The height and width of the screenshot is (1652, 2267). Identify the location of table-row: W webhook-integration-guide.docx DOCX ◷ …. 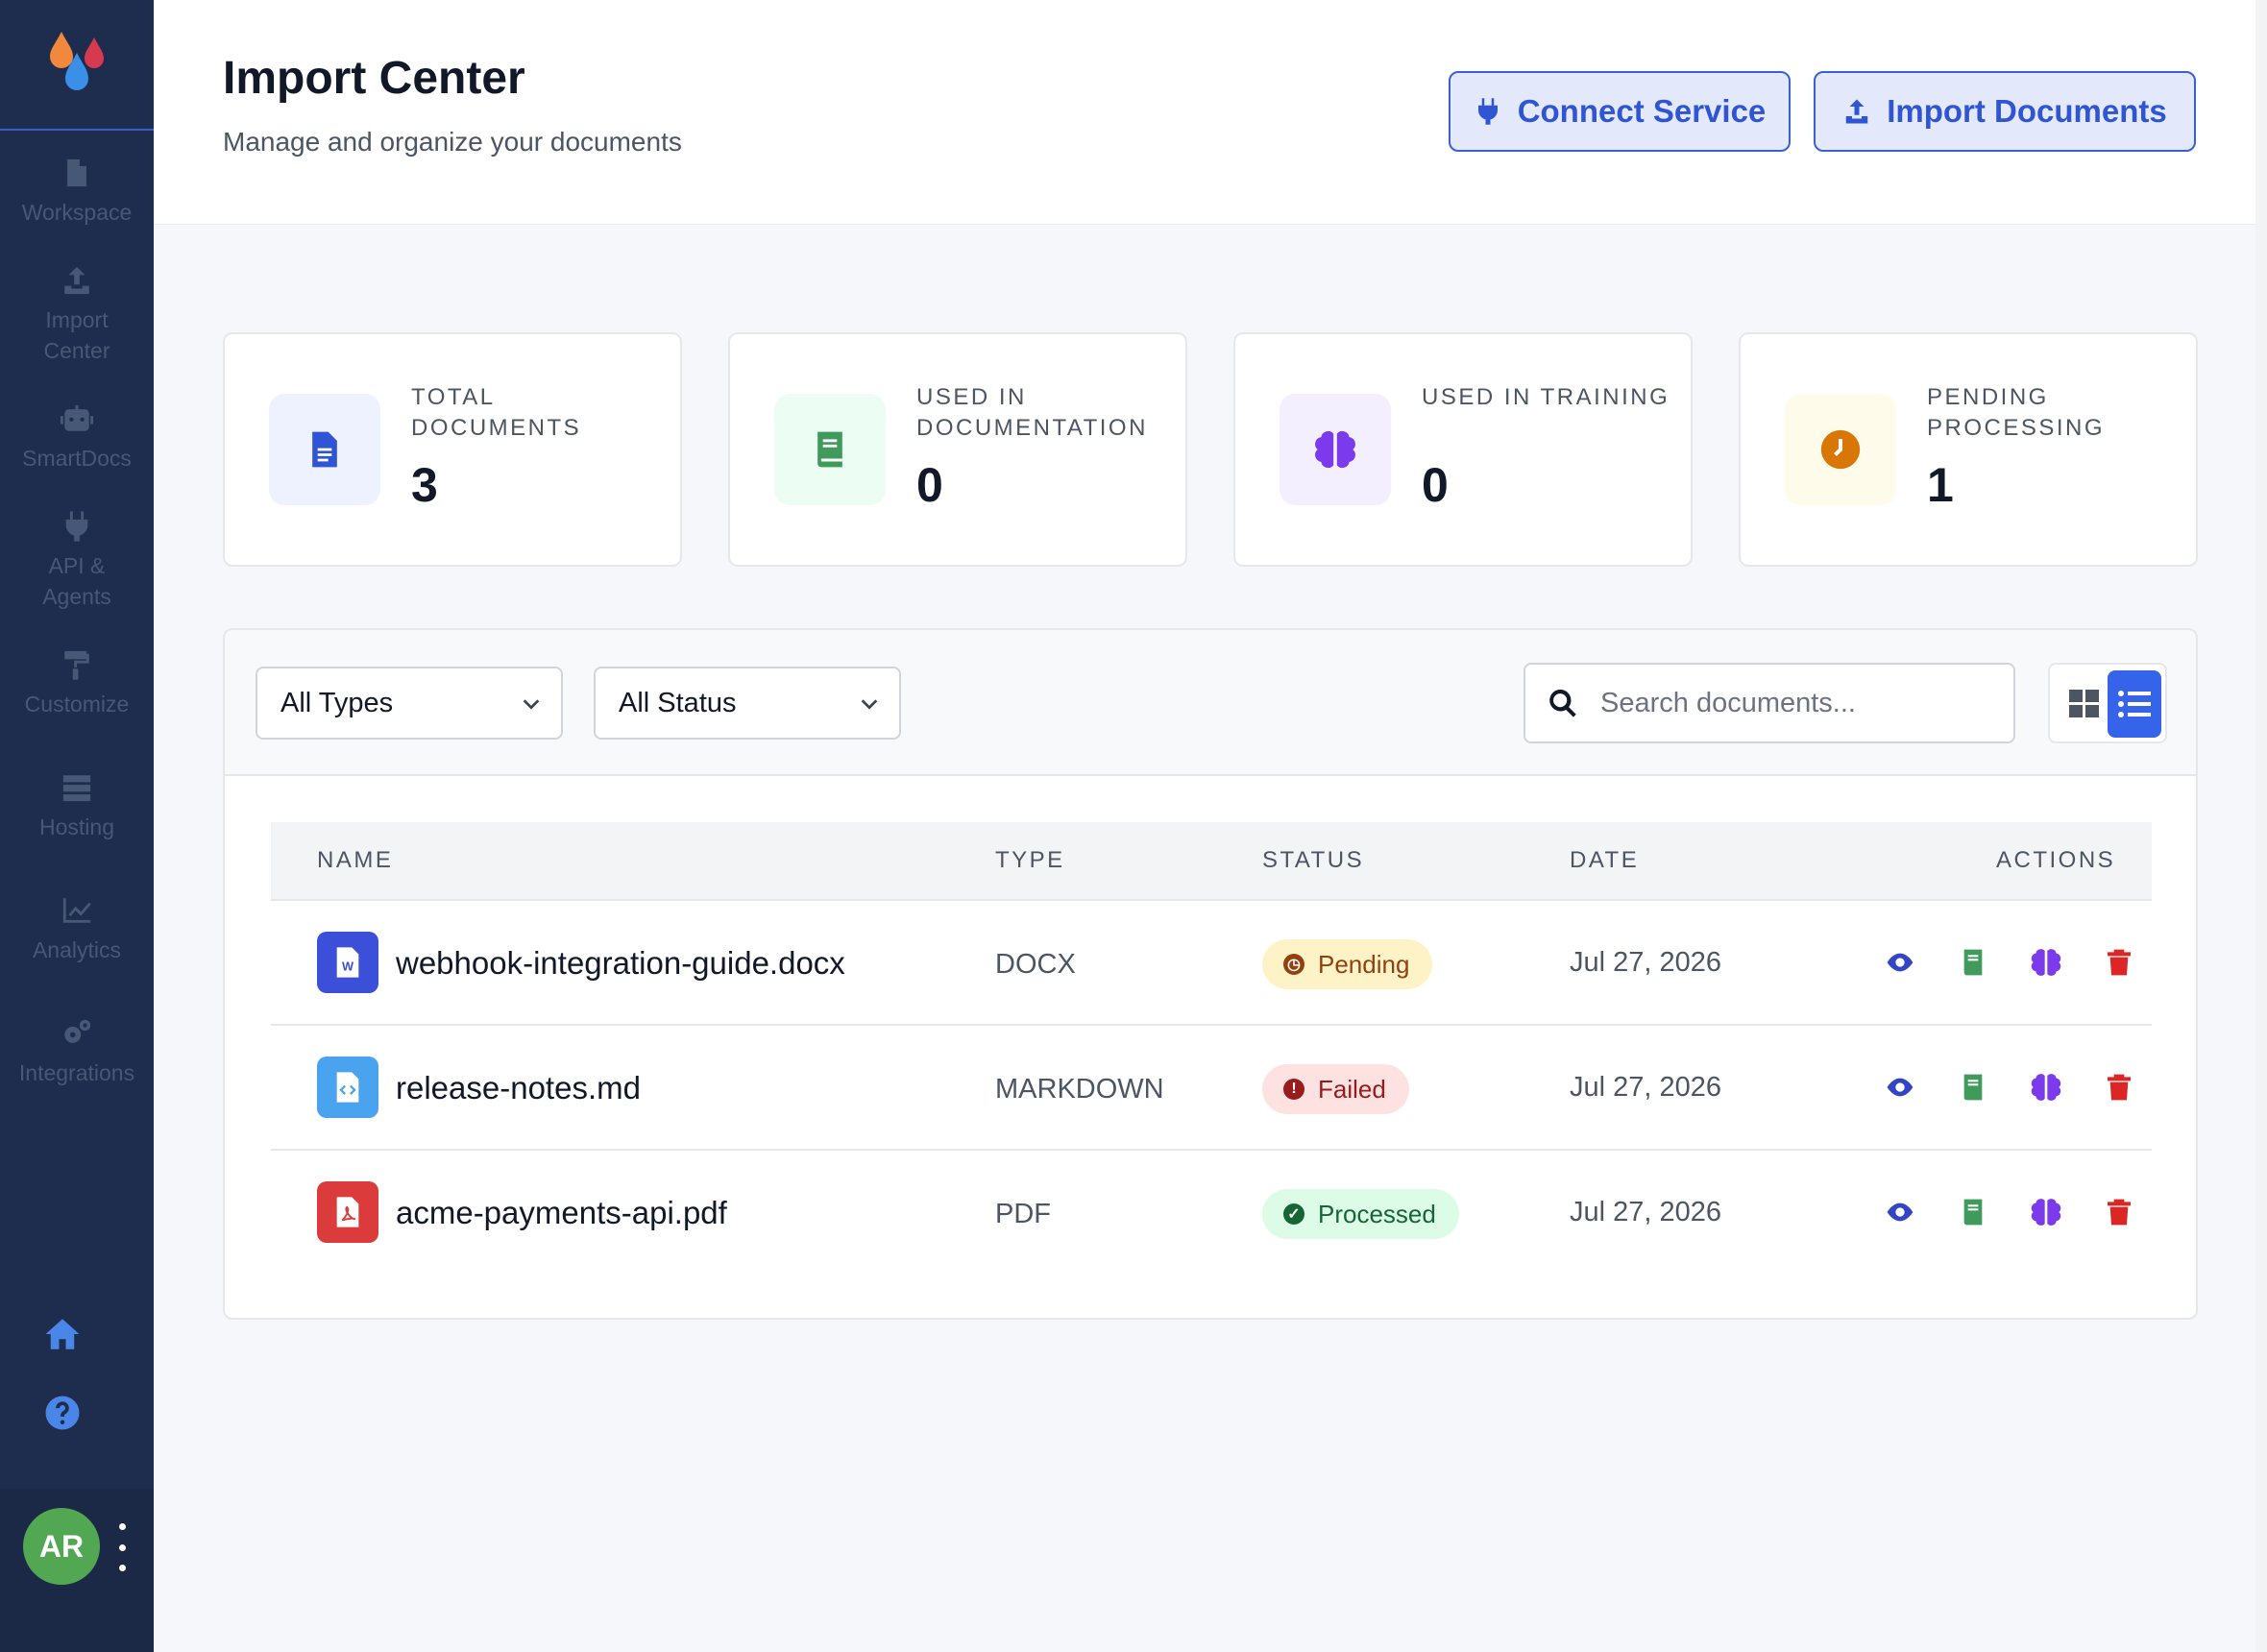
(1212, 963).